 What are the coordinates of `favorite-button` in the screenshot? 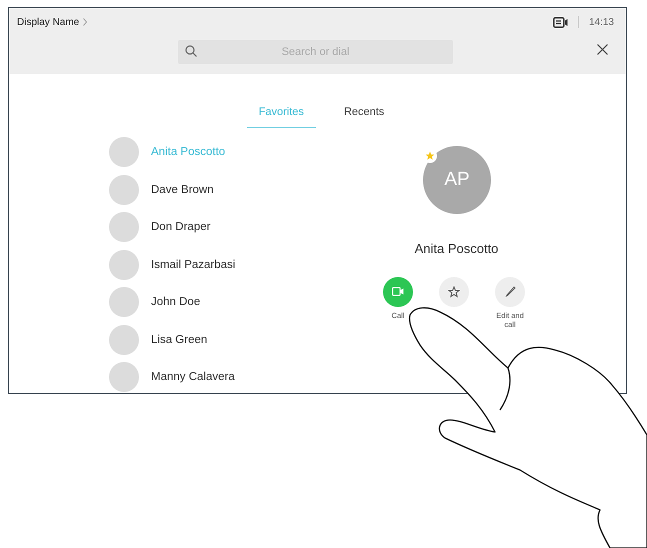 It's located at (454, 291).